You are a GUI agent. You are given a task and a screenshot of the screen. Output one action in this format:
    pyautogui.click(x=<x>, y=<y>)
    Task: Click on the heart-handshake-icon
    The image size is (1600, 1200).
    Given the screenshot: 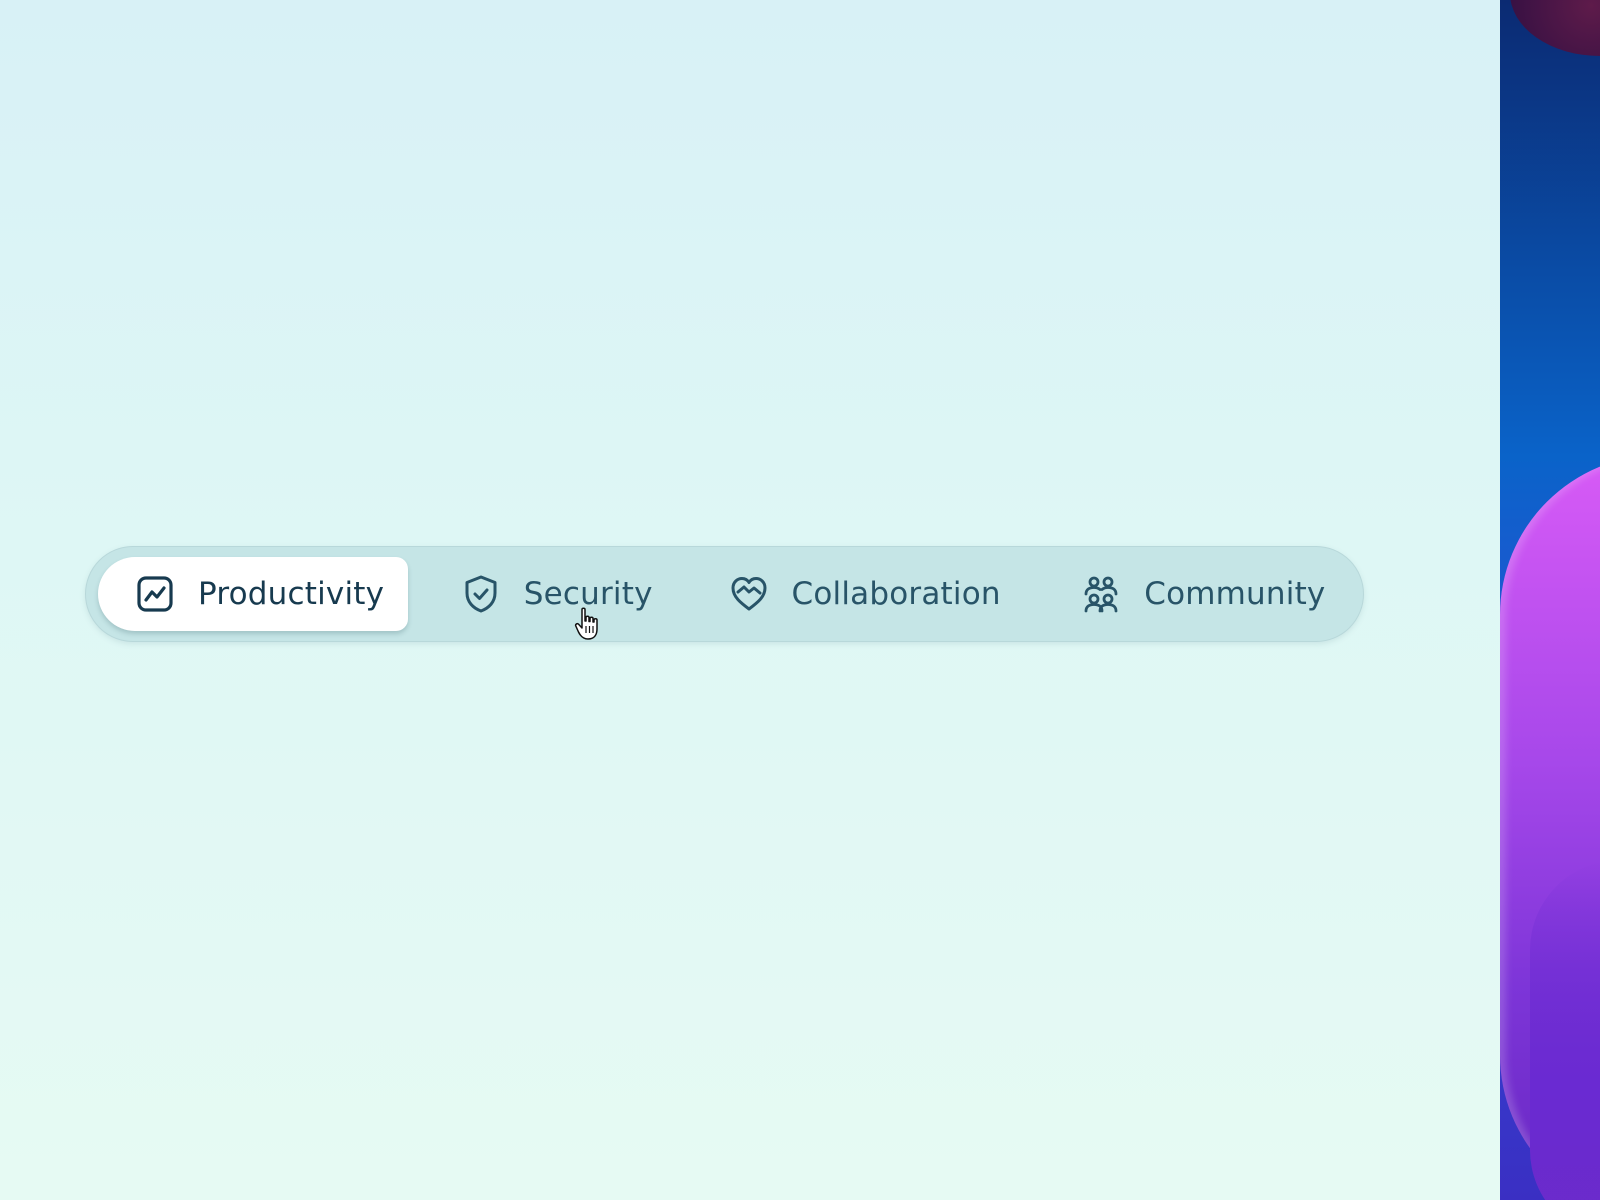 What is the action you would take?
    pyautogui.click(x=749, y=594)
    